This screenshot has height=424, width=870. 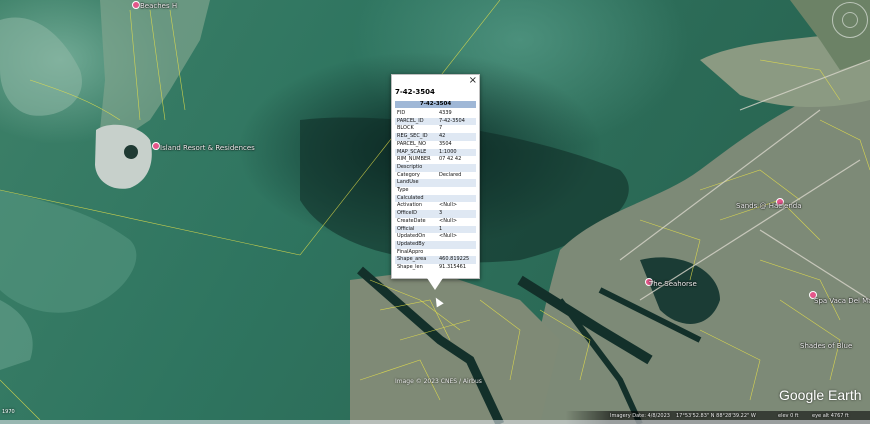 What do you see at coordinates (456, 229) in the screenshot?
I see `attribute-value: 1` at bounding box center [456, 229].